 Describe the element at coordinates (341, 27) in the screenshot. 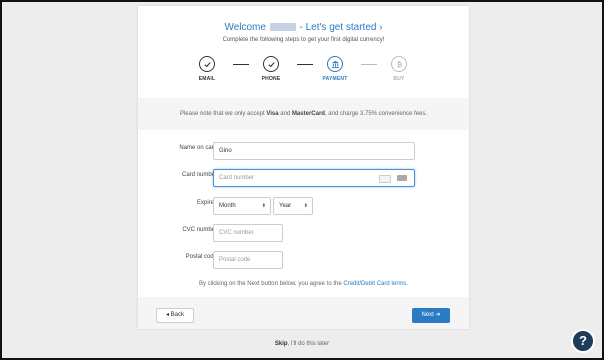

I see `welcome-suffix: - Let's get started ›` at that location.